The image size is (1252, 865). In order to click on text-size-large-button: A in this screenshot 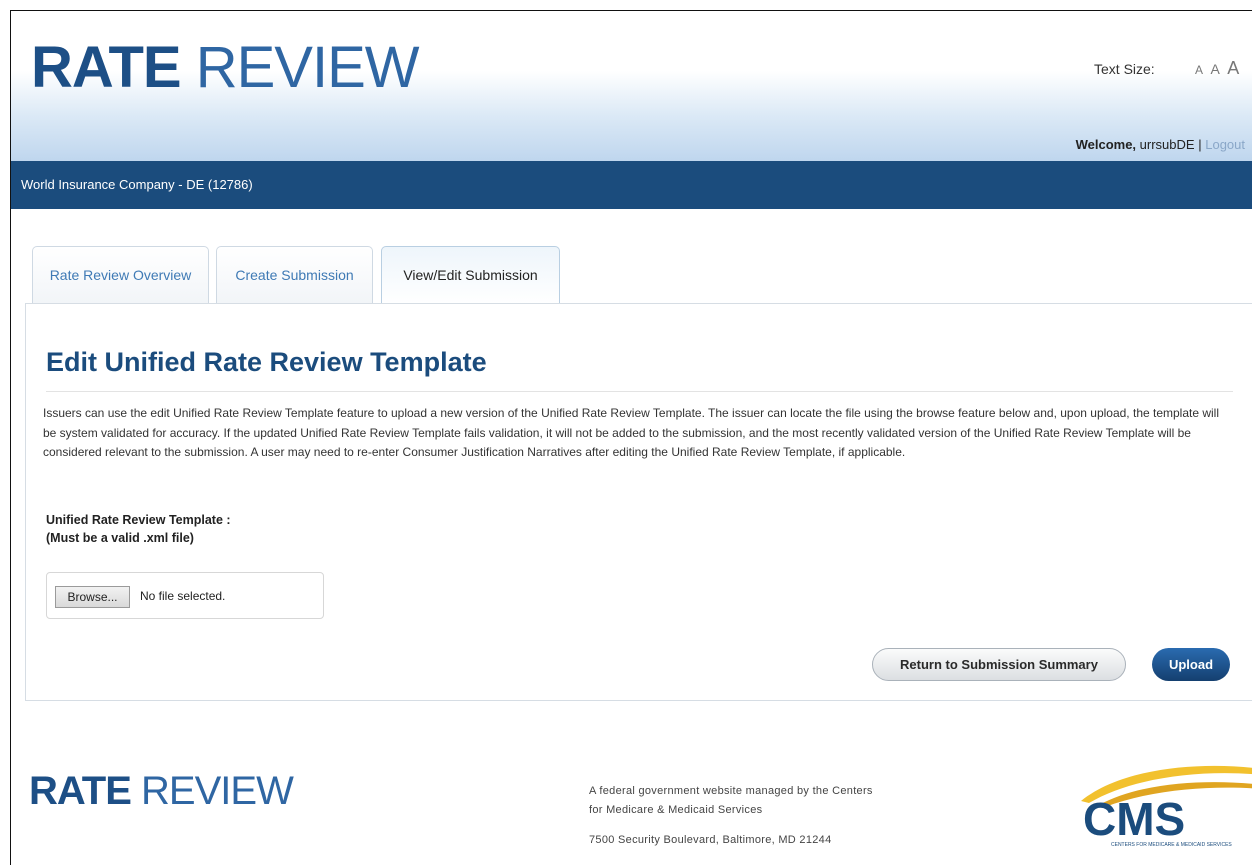, I will do `click(1233, 68)`.